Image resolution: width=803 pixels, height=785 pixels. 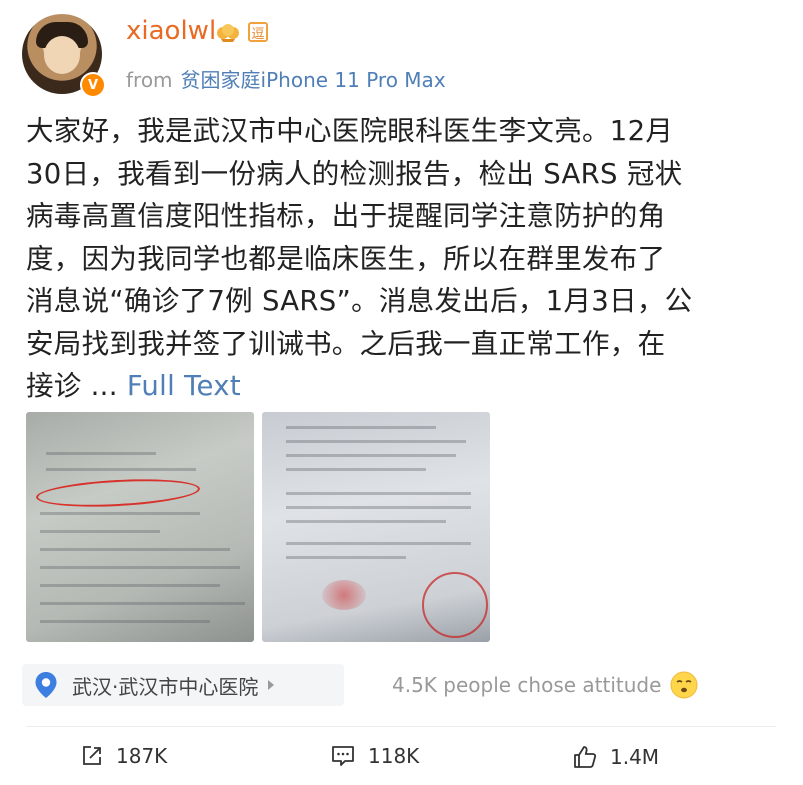 What do you see at coordinates (171, 31) in the screenshot?
I see `username: xiaolwl` at bounding box center [171, 31].